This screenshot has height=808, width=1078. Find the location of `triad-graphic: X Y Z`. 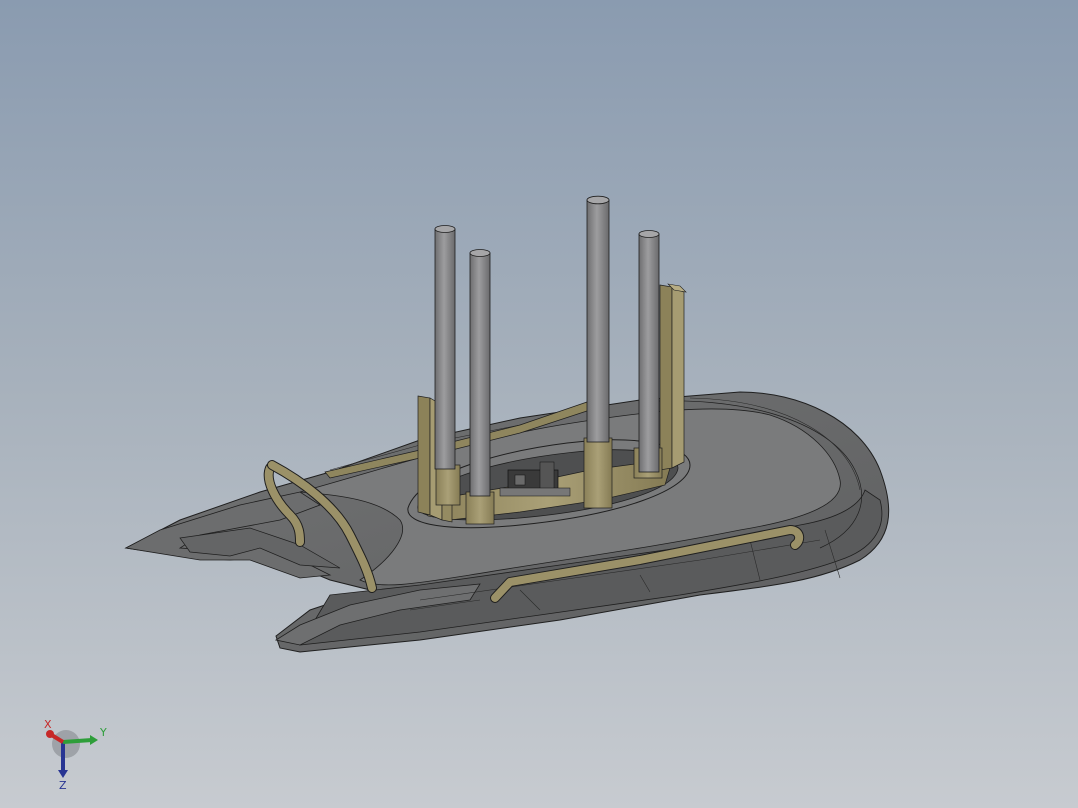

triad-graphic: X Y Z is located at coordinates (75, 755).